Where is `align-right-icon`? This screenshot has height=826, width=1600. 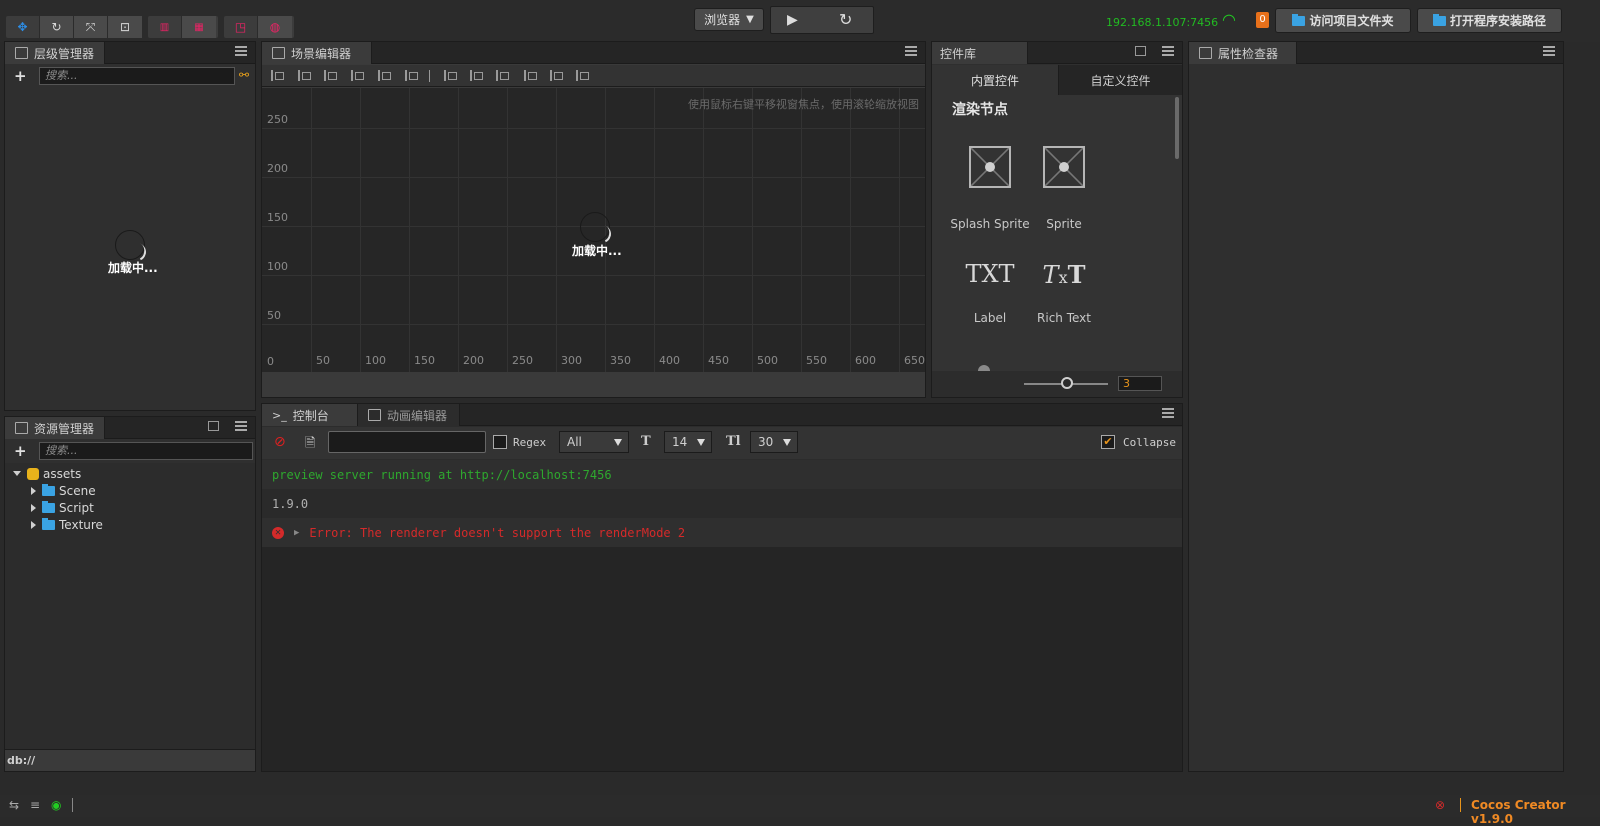
align-right-icon is located at coordinates (331, 75).